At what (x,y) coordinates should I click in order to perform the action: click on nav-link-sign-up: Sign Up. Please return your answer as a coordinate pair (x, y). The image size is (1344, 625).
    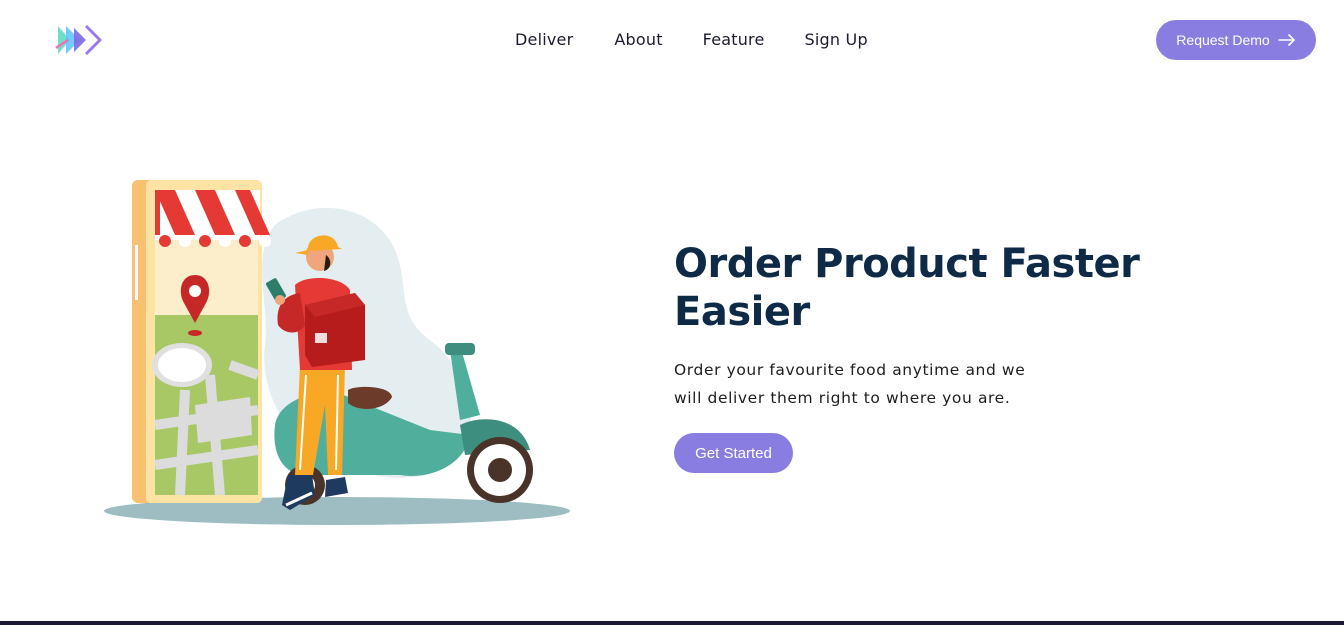
    Looking at the image, I should click on (836, 40).